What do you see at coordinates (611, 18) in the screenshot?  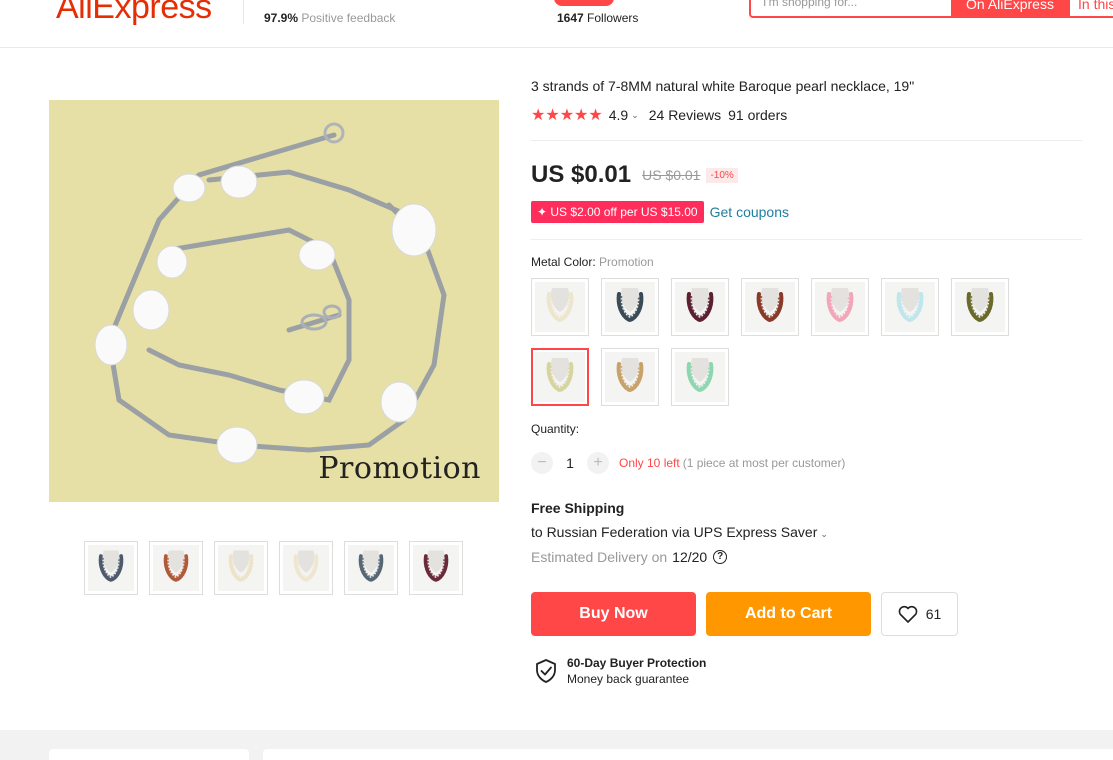 I see `followers-label: Followers` at bounding box center [611, 18].